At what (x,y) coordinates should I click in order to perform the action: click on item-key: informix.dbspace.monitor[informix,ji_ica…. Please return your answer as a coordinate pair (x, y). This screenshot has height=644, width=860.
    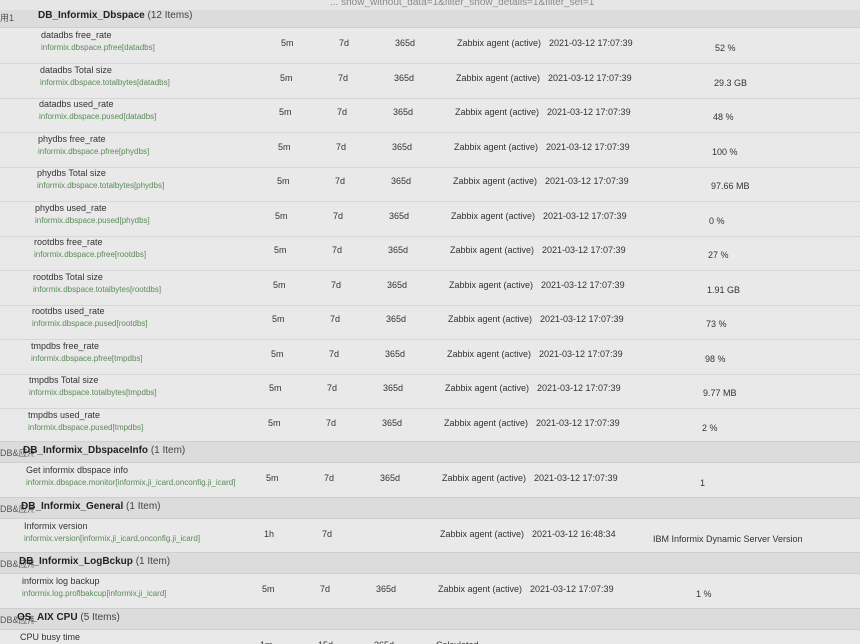
    Looking at the image, I should click on (131, 482).